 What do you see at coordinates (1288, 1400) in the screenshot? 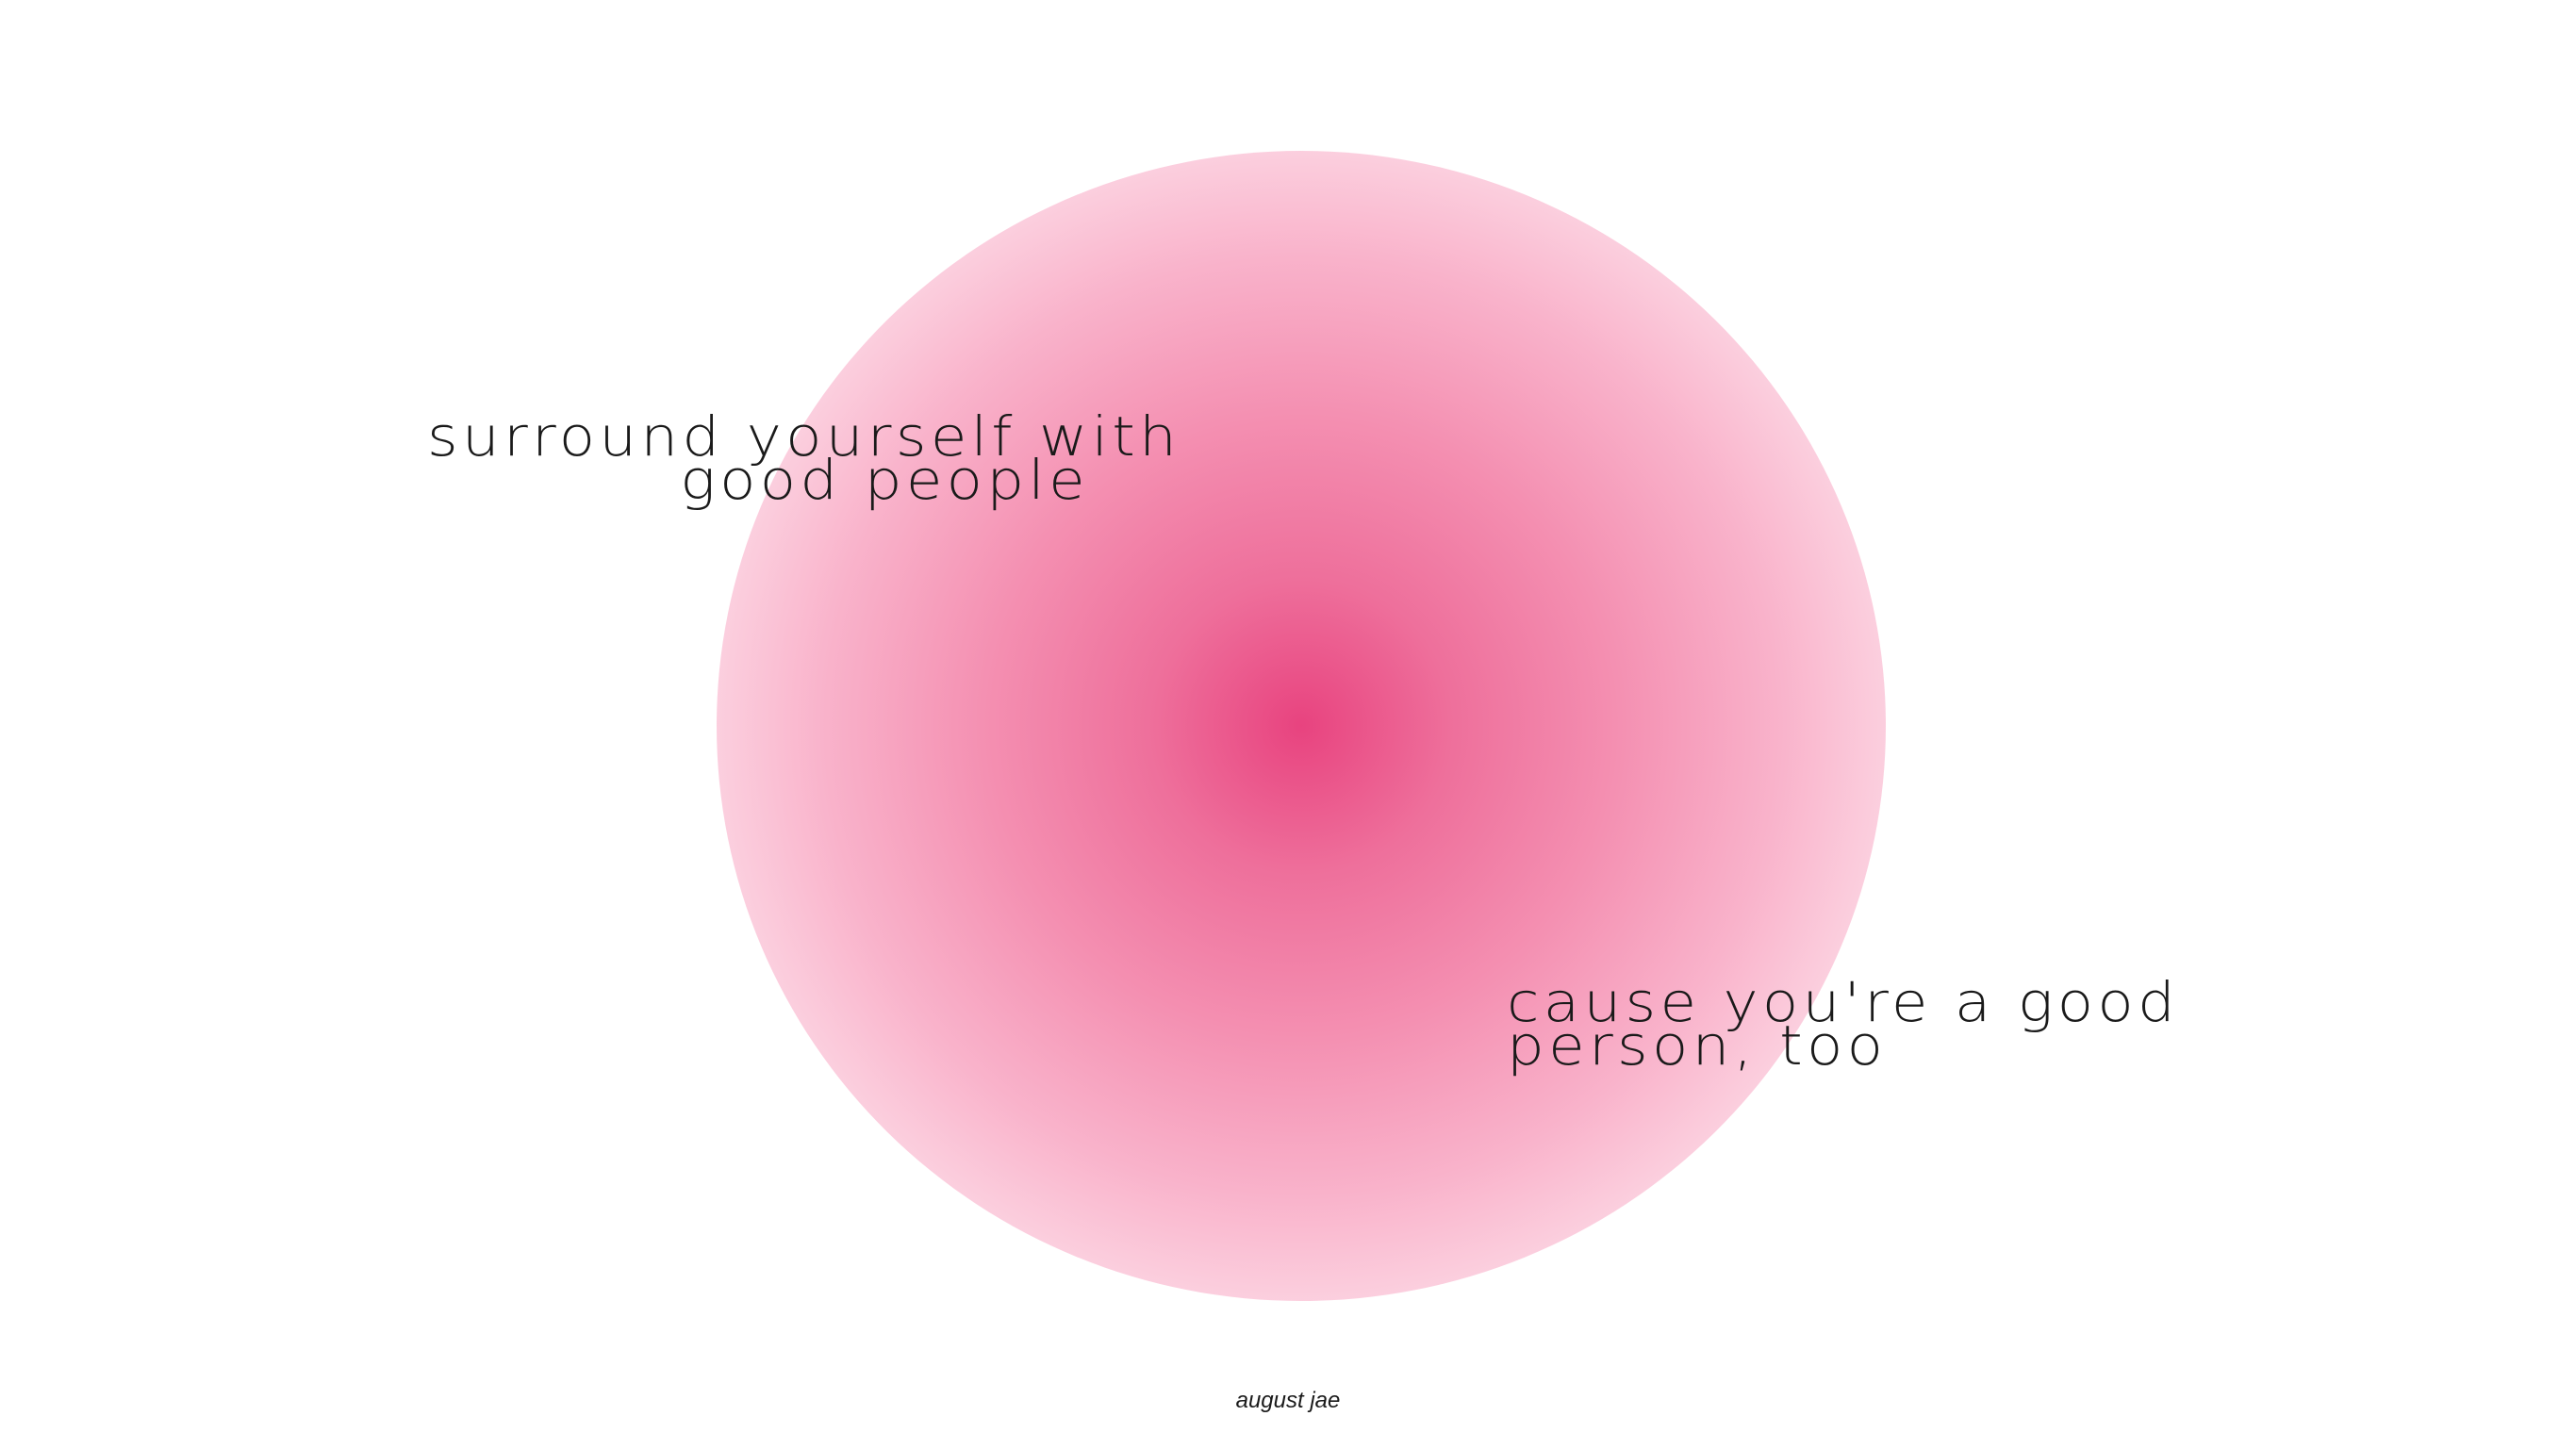
I see `author-signature: august jae` at bounding box center [1288, 1400].